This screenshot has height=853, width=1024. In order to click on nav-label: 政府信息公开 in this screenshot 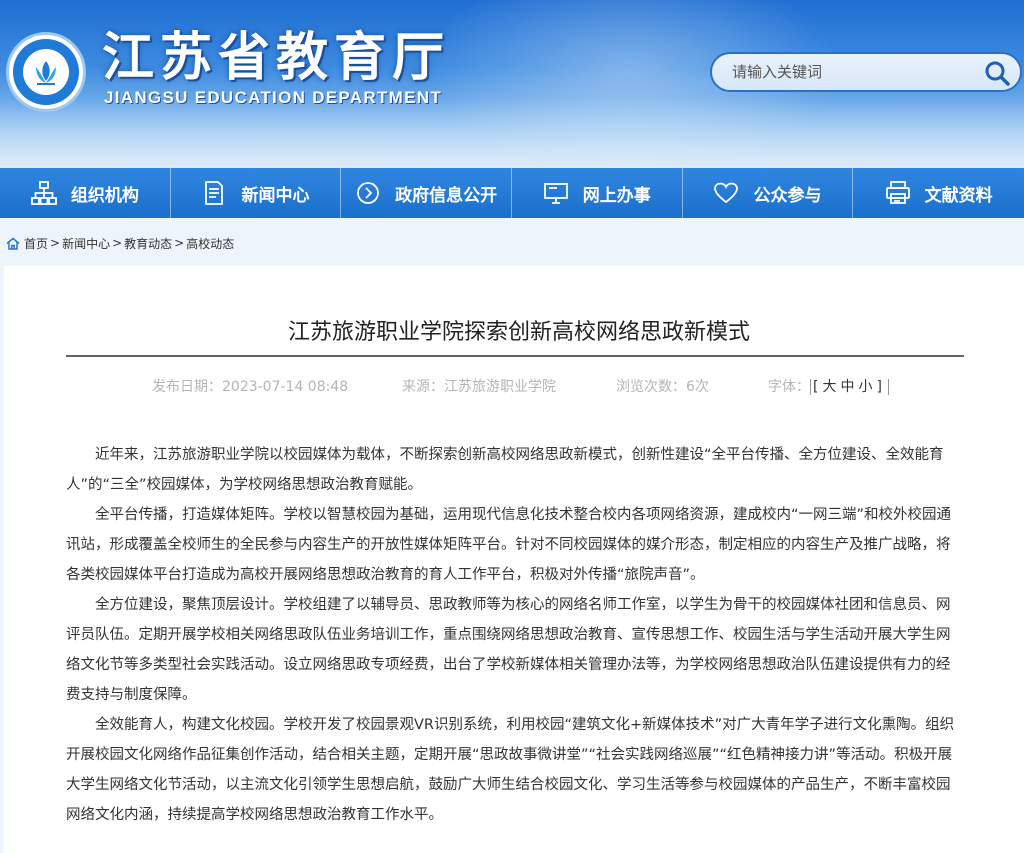, I will do `click(446, 195)`.